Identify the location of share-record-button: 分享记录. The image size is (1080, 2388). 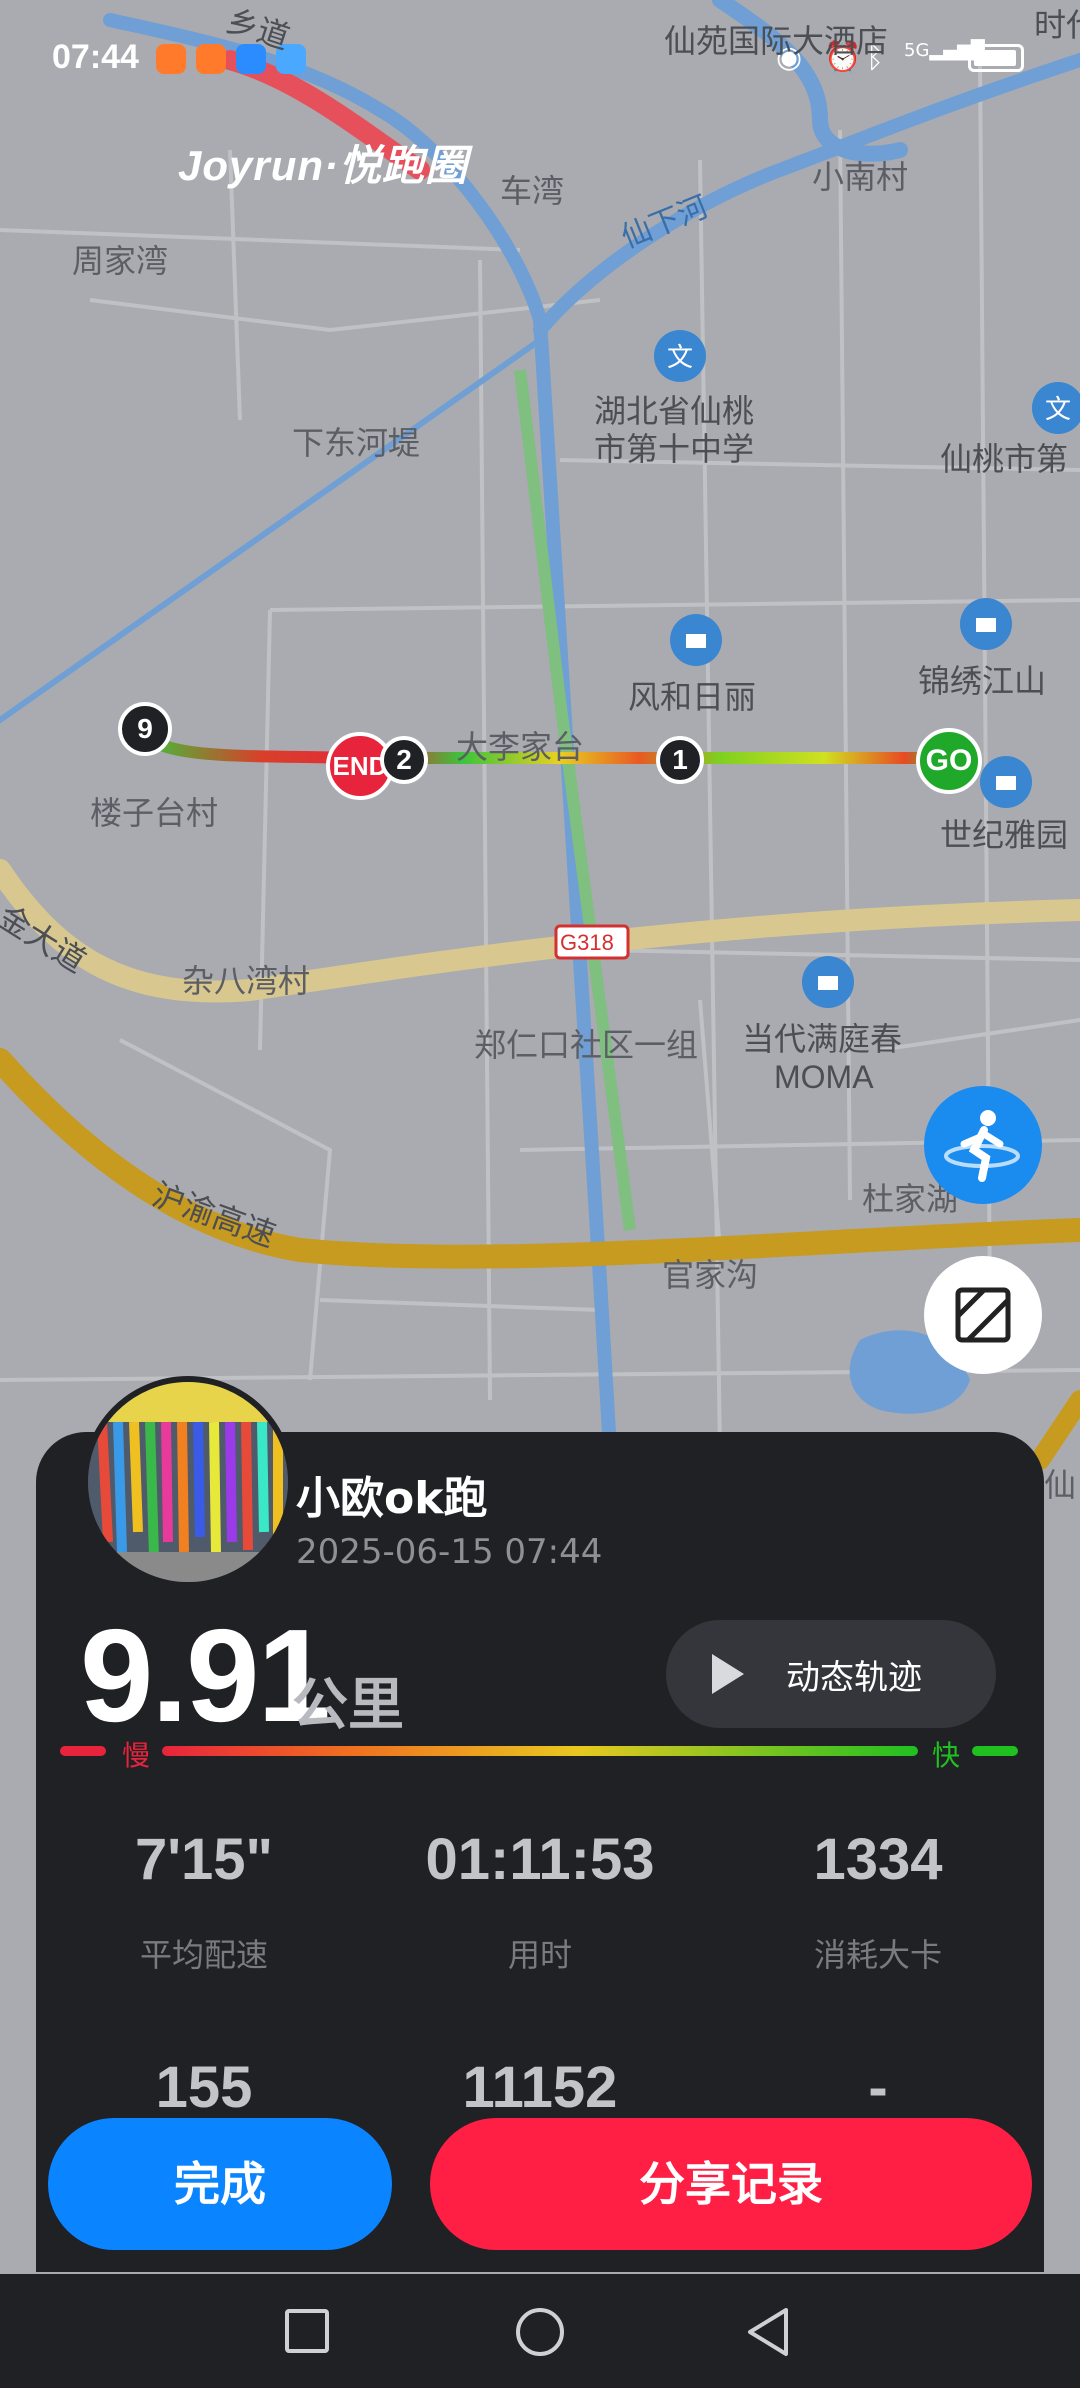
(731, 2184).